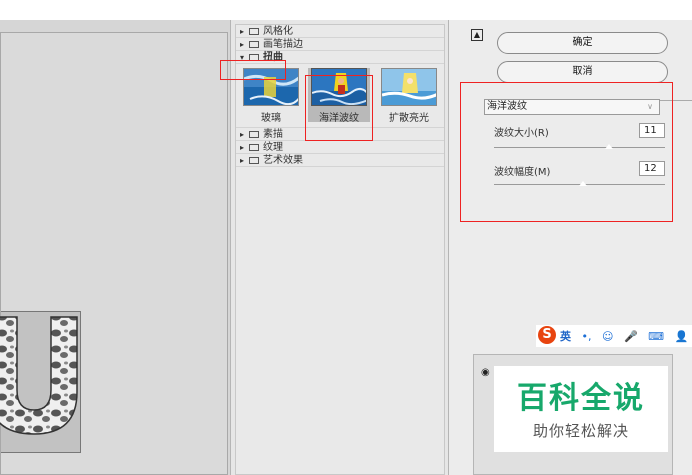  I want to click on thumb-label: 玻璃, so click(271, 118).